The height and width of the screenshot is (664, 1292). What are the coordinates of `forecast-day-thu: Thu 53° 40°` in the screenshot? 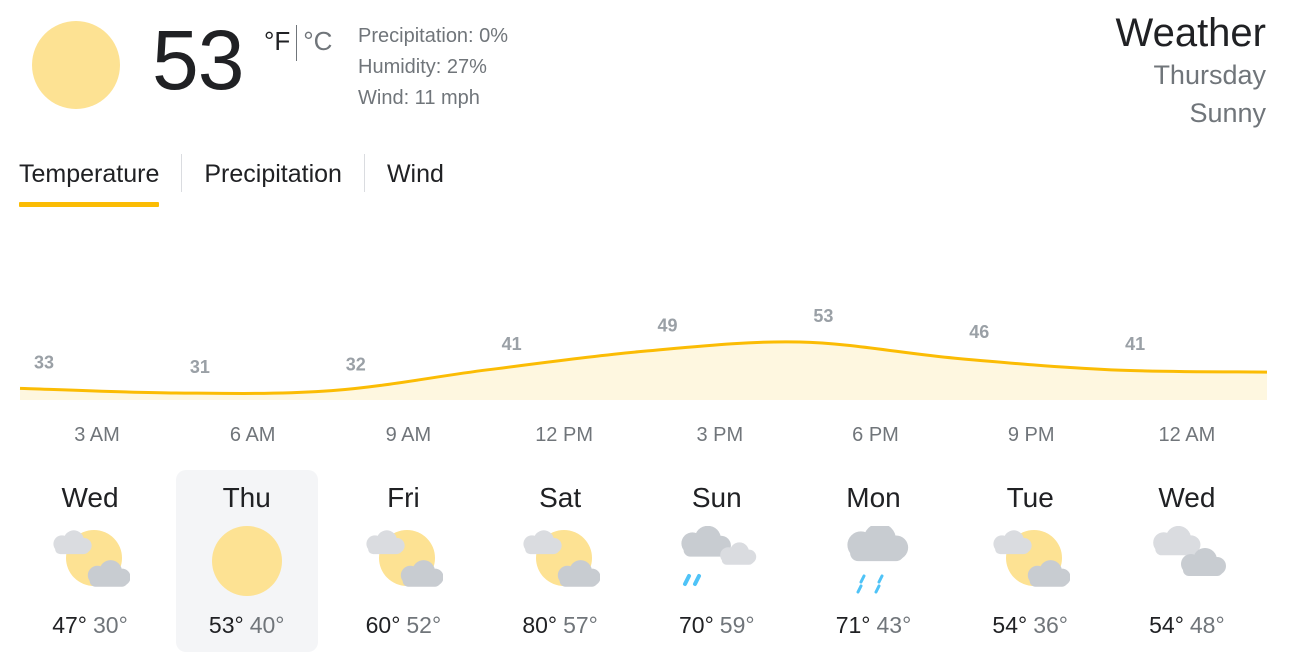 It's located at (246, 561).